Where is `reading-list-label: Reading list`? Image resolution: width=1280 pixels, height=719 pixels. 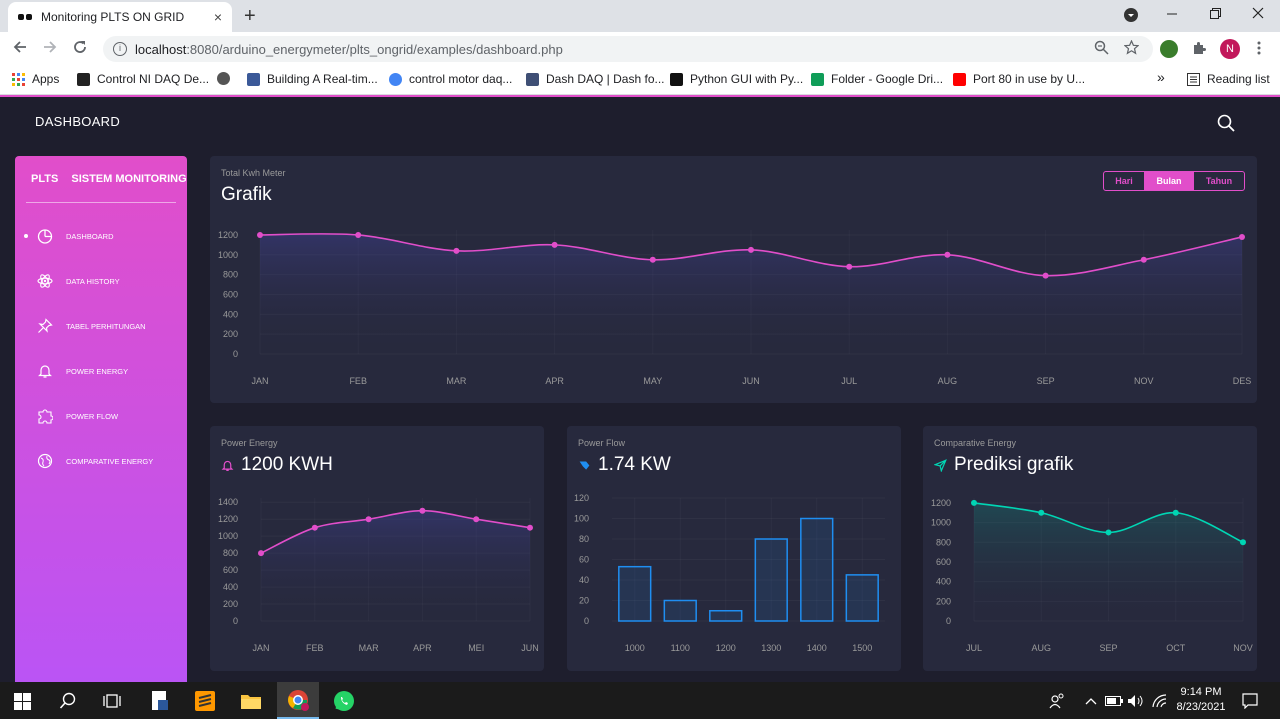
reading-list-label: Reading list is located at coordinates (1238, 79).